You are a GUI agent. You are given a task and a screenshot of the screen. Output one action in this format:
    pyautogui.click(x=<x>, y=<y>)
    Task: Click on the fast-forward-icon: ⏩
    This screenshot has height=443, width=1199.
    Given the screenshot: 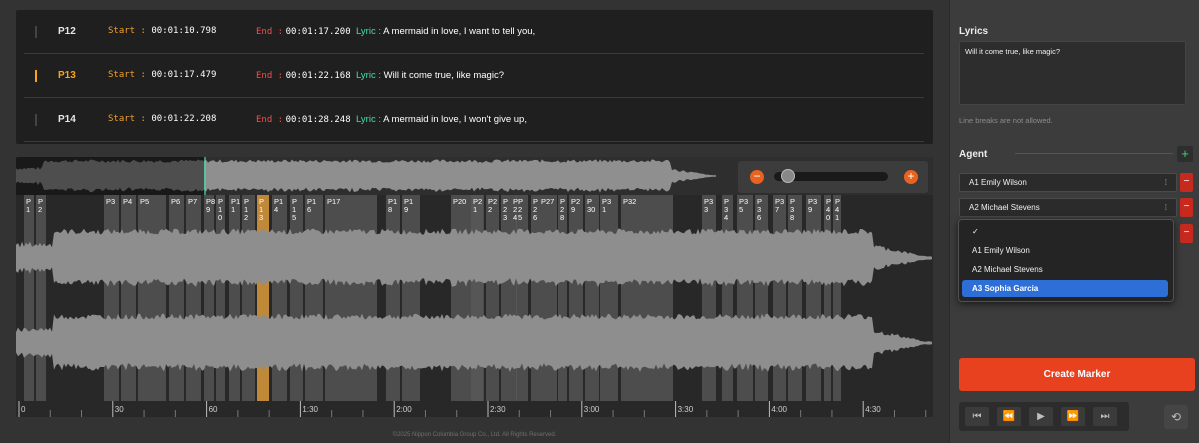 What is the action you would take?
    pyautogui.click(x=1073, y=416)
    